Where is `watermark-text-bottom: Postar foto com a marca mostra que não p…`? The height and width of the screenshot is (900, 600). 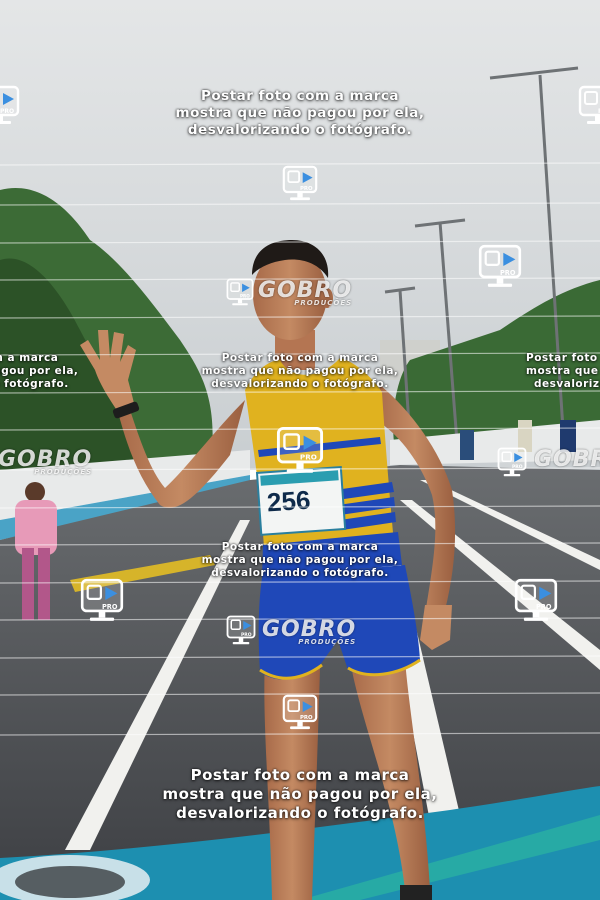
watermark-text-bottom: Postar foto com a marca mostra que não p… is located at coordinates (300, 794).